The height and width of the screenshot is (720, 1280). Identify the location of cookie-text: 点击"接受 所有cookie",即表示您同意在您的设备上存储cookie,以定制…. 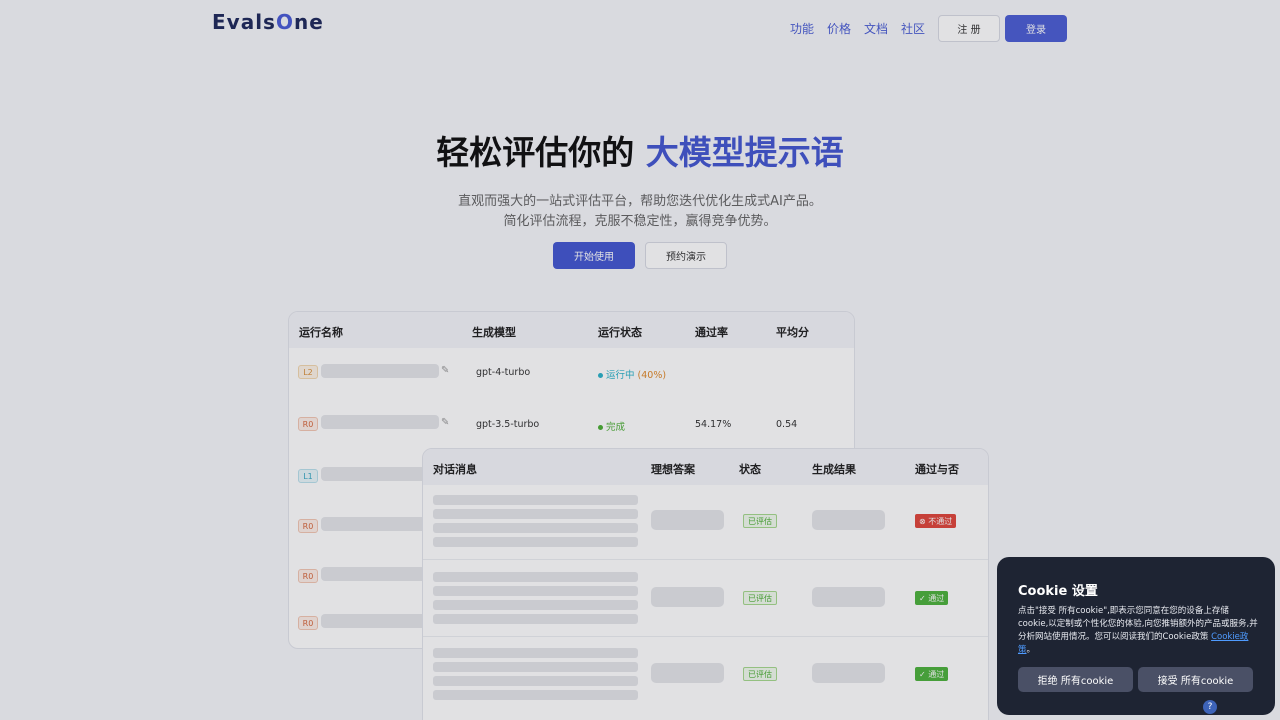
(1138, 630).